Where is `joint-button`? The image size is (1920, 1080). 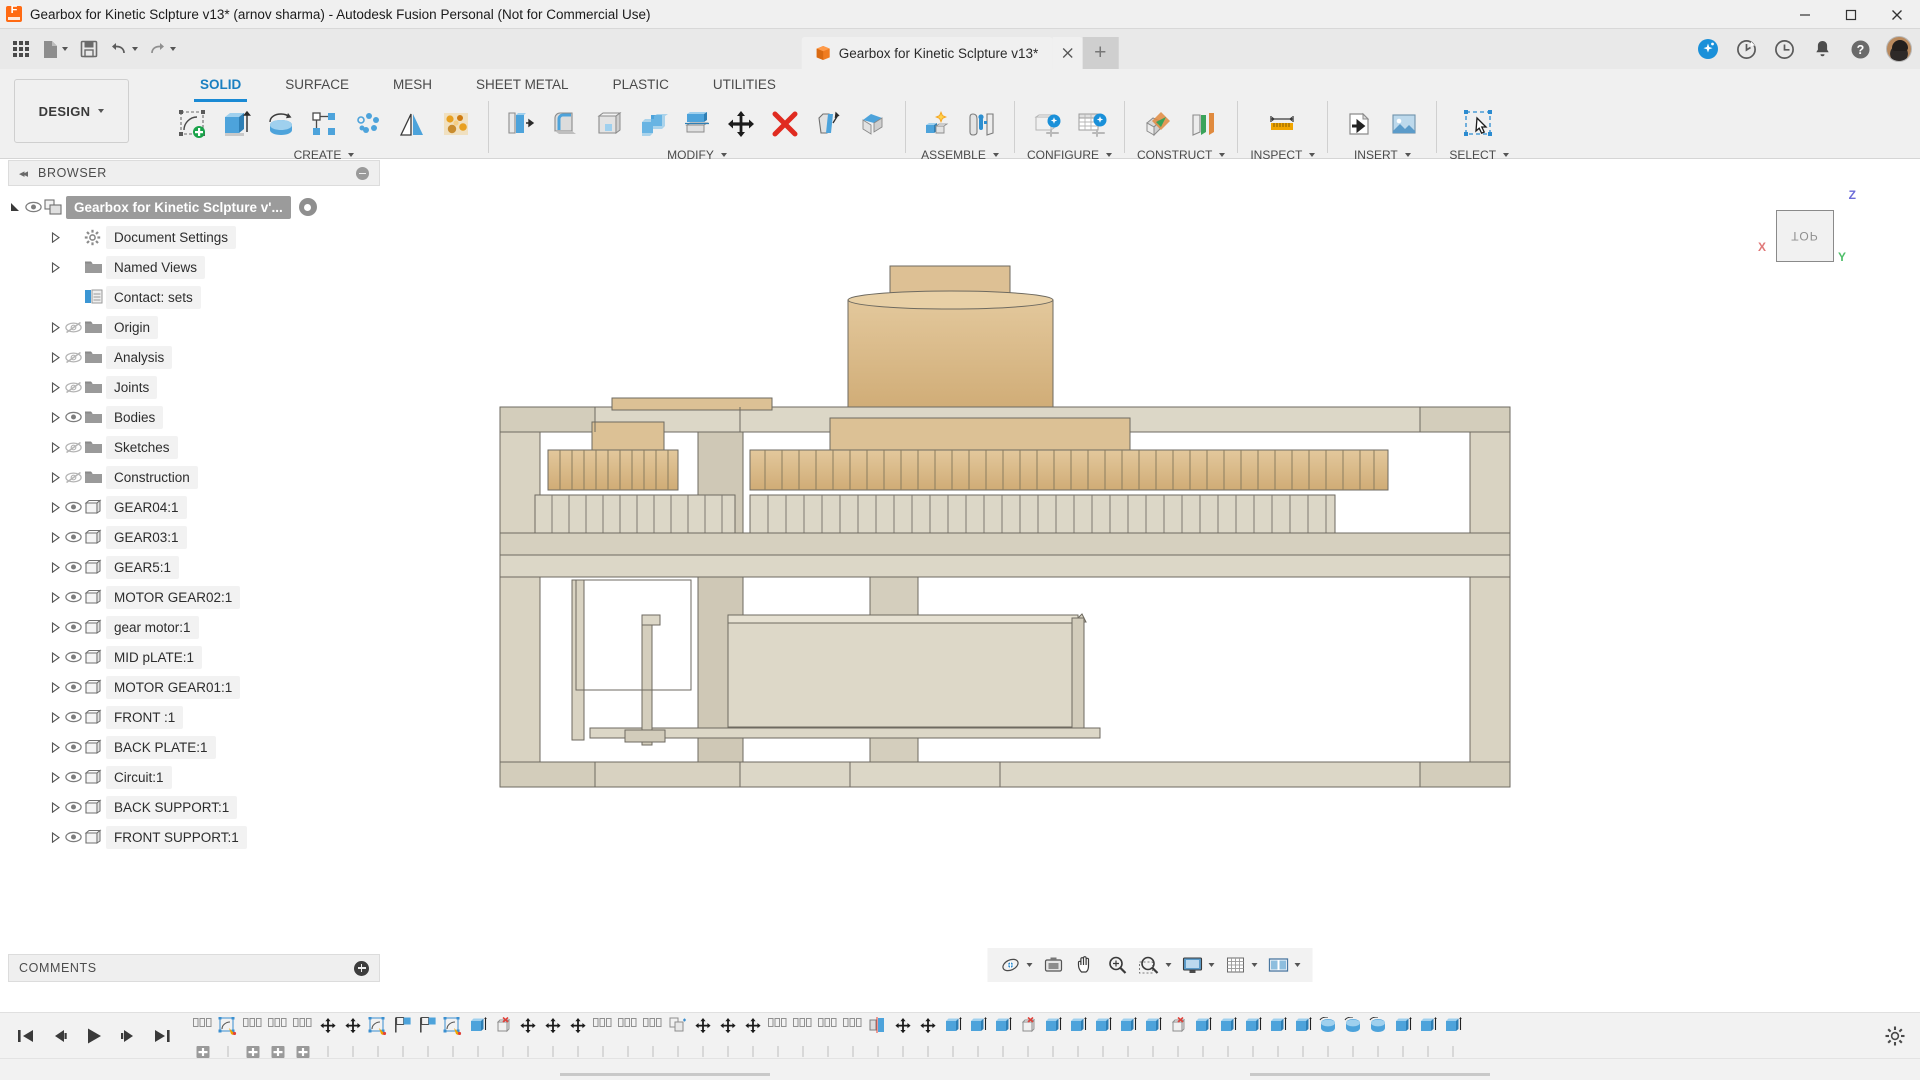
joint-button is located at coordinates (982, 124).